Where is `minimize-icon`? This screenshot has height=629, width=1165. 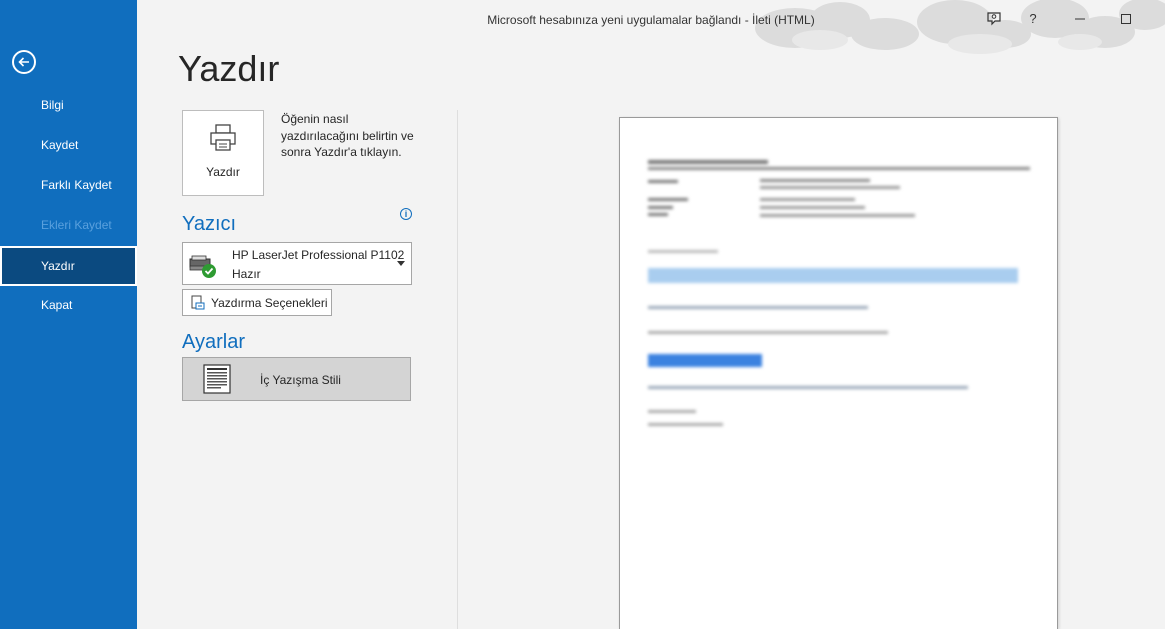 minimize-icon is located at coordinates (1080, 19).